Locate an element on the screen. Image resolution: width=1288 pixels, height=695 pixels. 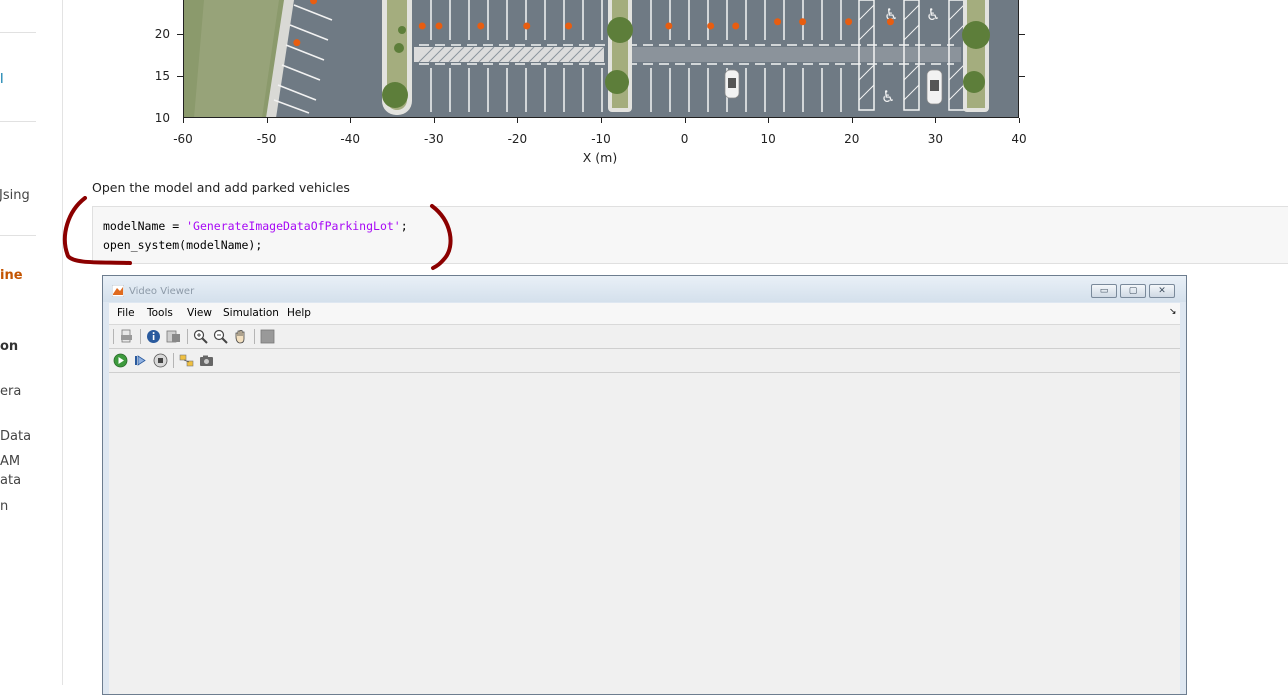
code-text: ; is located at coordinates (404, 226).